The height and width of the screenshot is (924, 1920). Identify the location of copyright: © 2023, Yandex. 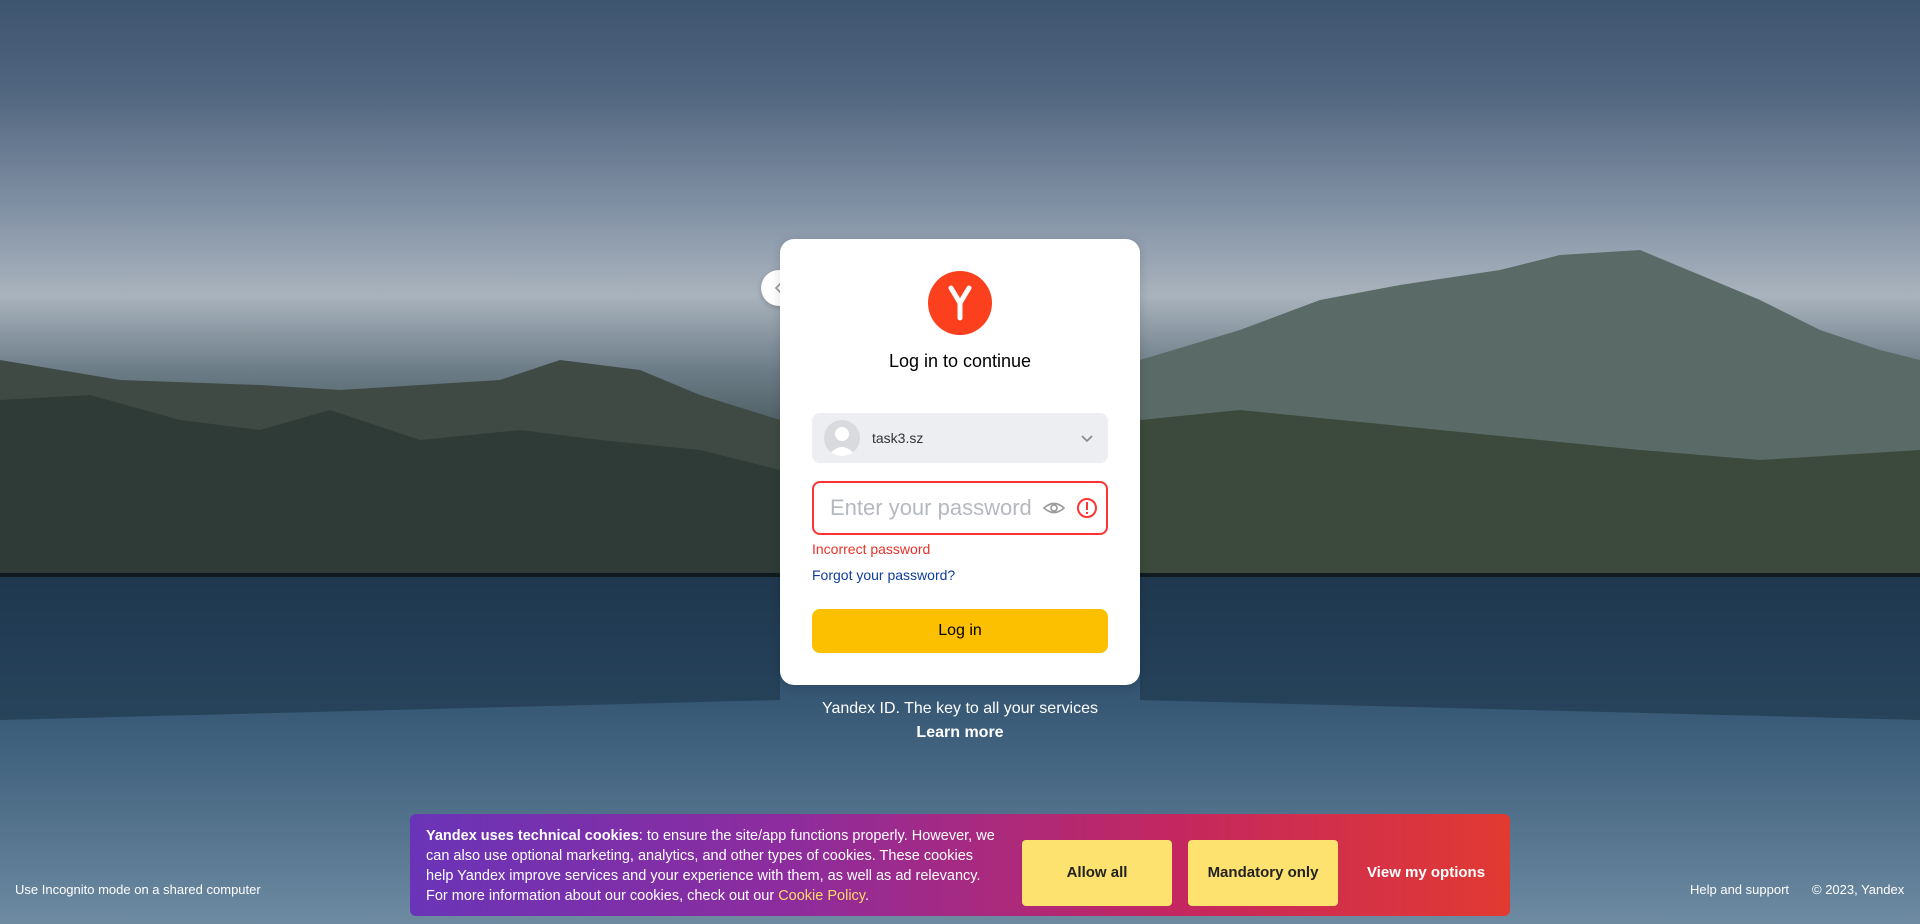
(1858, 889).